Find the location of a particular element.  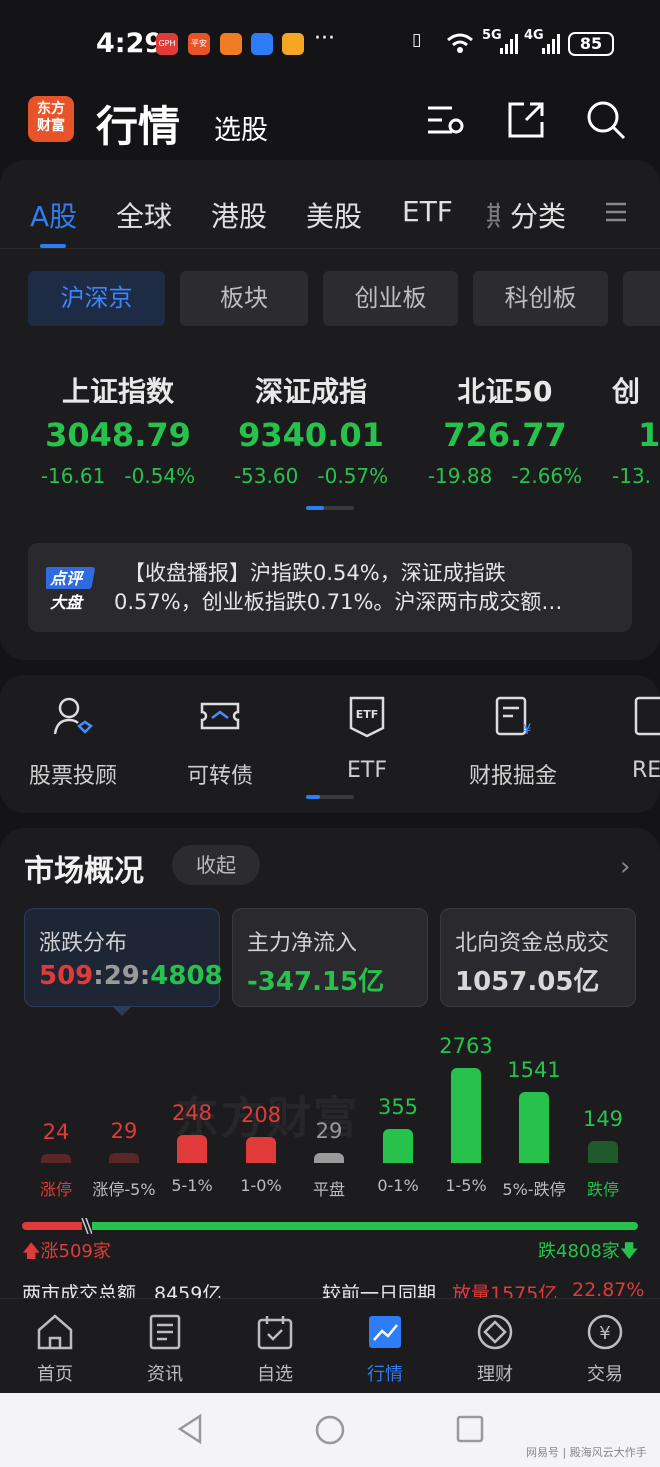

status-time: 4:29 is located at coordinates (130, 43).